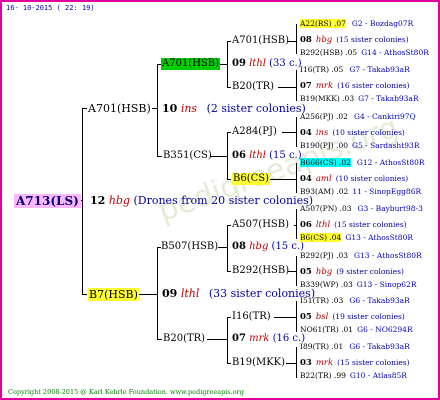 The width and height of the screenshot is (440, 400). I want to click on gen4-father-line: B339(WP) .03 G13 - Sinop62R, so click(358, 285).